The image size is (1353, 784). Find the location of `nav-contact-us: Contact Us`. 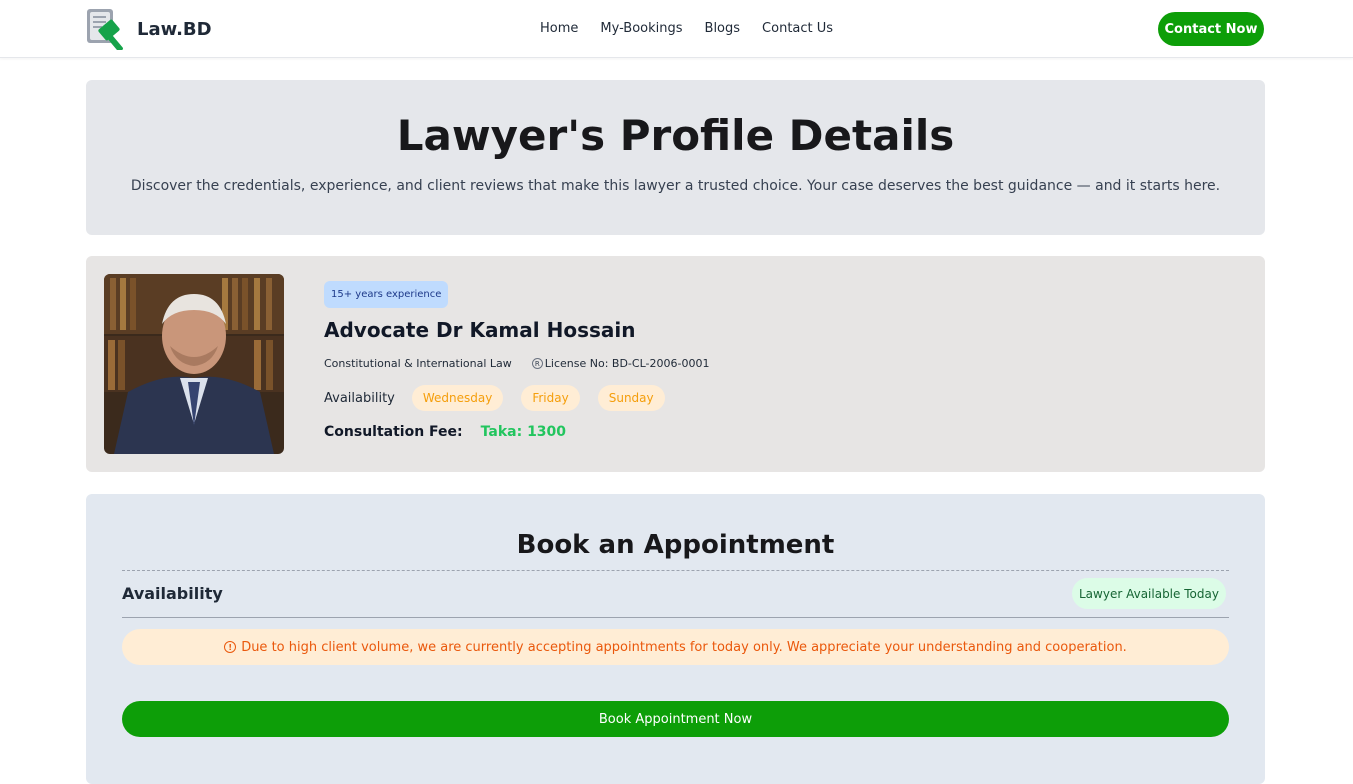

nav-contact-us: Contact Us is located at coordinates (797, 28).